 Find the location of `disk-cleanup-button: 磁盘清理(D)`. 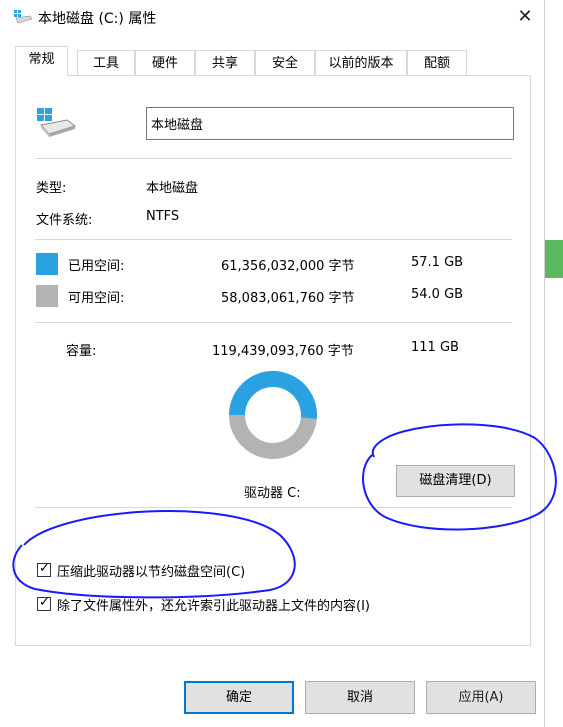

disk-cleanup-button: 磁盘清理(D) is located at coordinates (455, 481).